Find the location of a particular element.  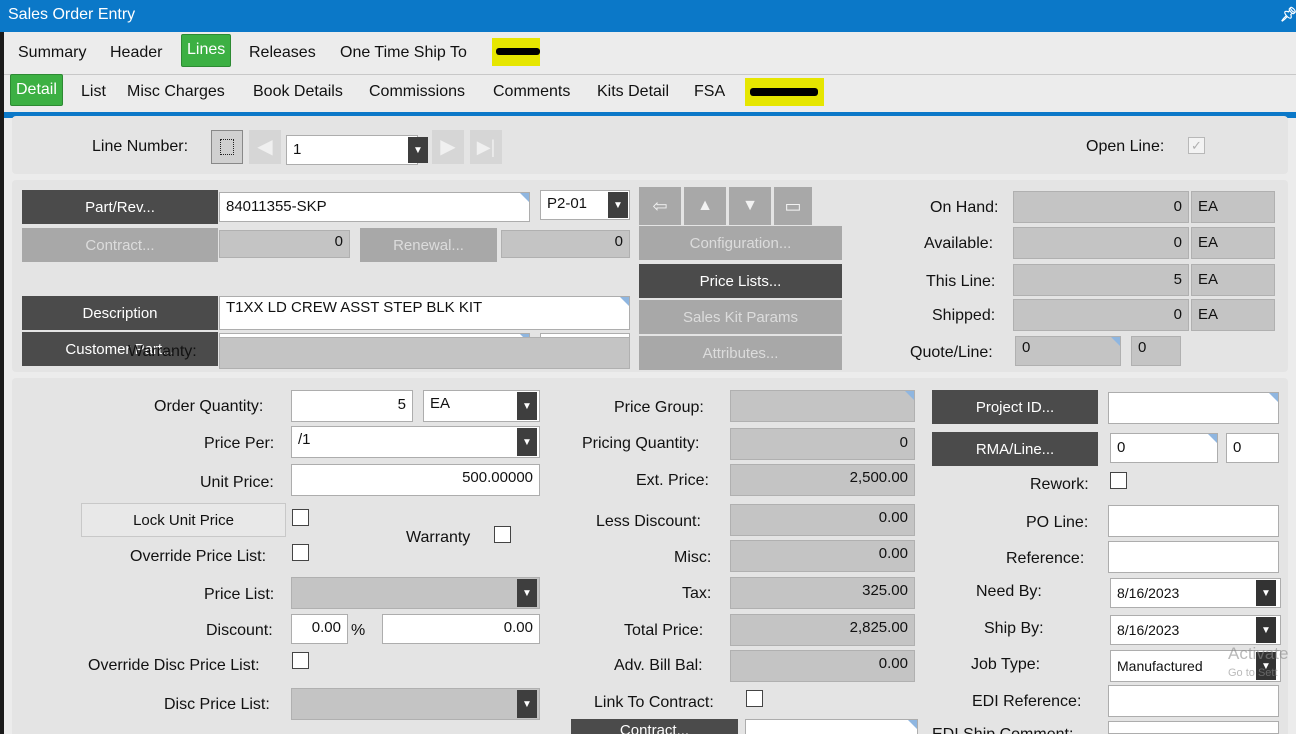

unit-price-input: 500.00000 is located at coordinates (415, 480).